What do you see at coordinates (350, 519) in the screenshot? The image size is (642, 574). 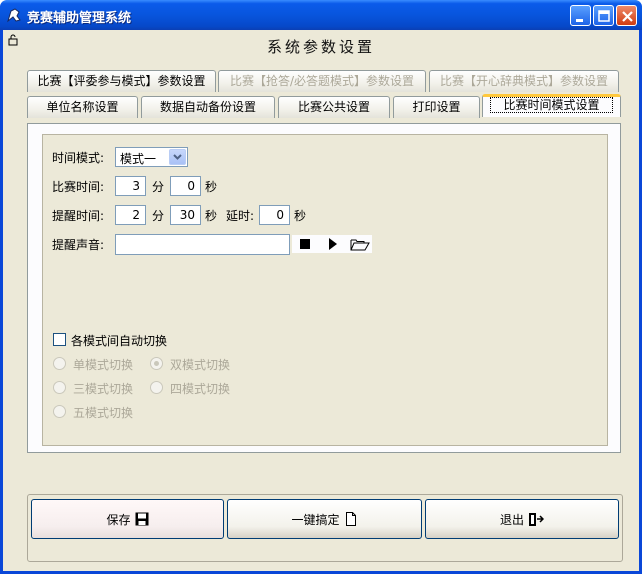 I see `new-document-icon` at bounding box center [350, 519].